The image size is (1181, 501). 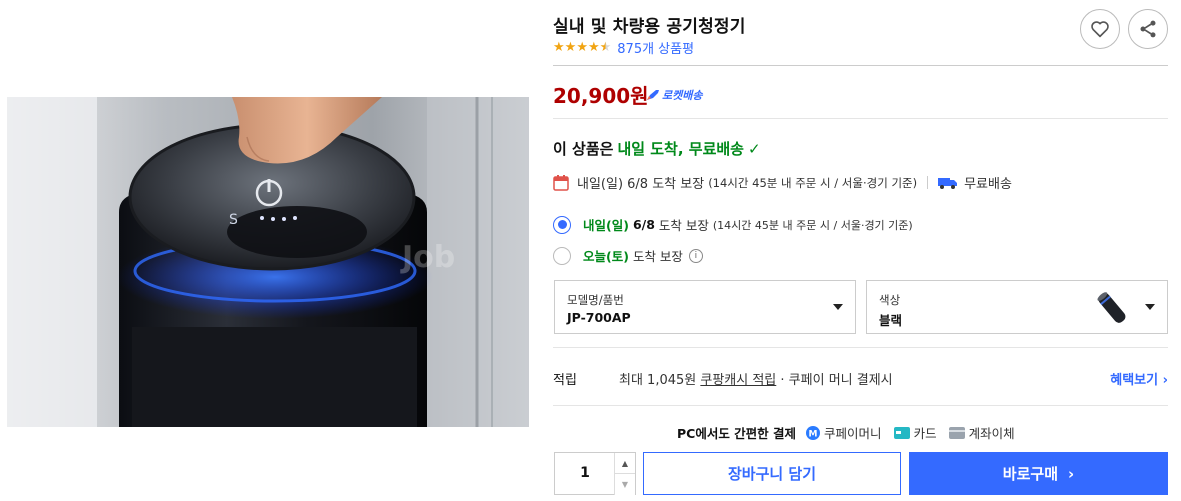 I want to click on star-rating: ★ ★ ★ ★ ★, so click(x=582, y=47).